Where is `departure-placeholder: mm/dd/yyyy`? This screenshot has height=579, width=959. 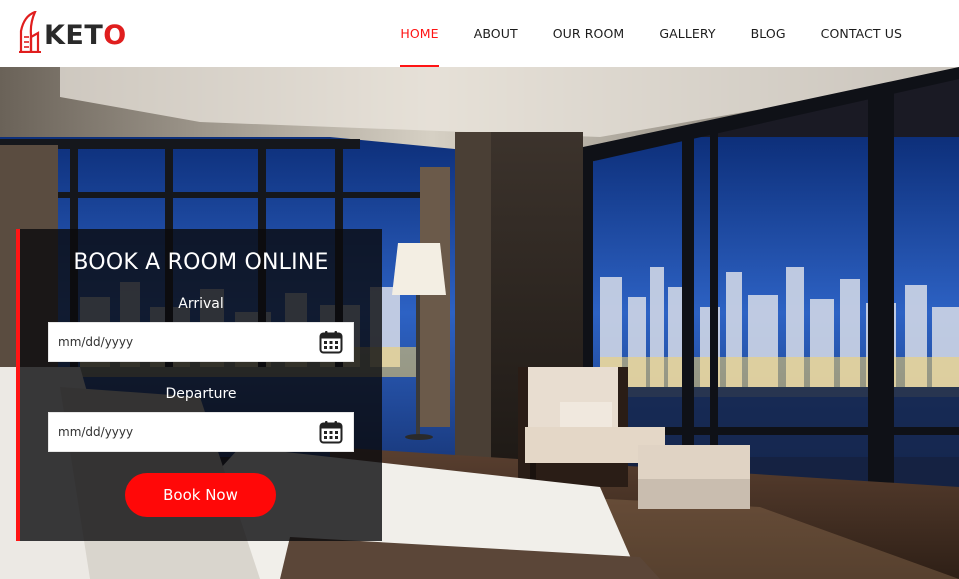
departure-placeholder: mm/dd/yyyy is located at coordinates (96, 432).